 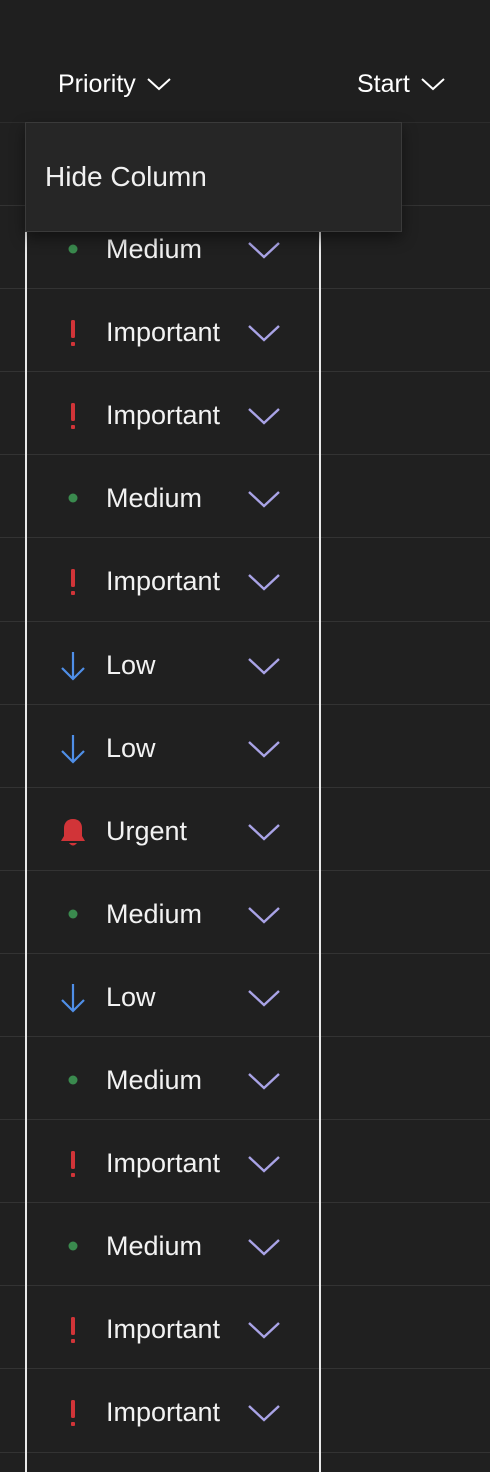 I want to click on priority-cell: Urgent, so click(x=173, y=831).